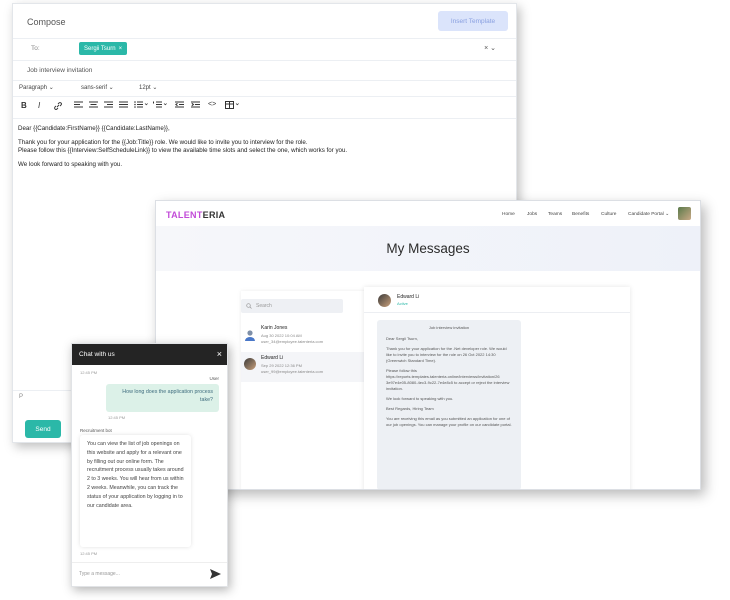 The height and width of the screenshot is (600, 730). I want to click on compose-title: Compose, so click(46, 22).